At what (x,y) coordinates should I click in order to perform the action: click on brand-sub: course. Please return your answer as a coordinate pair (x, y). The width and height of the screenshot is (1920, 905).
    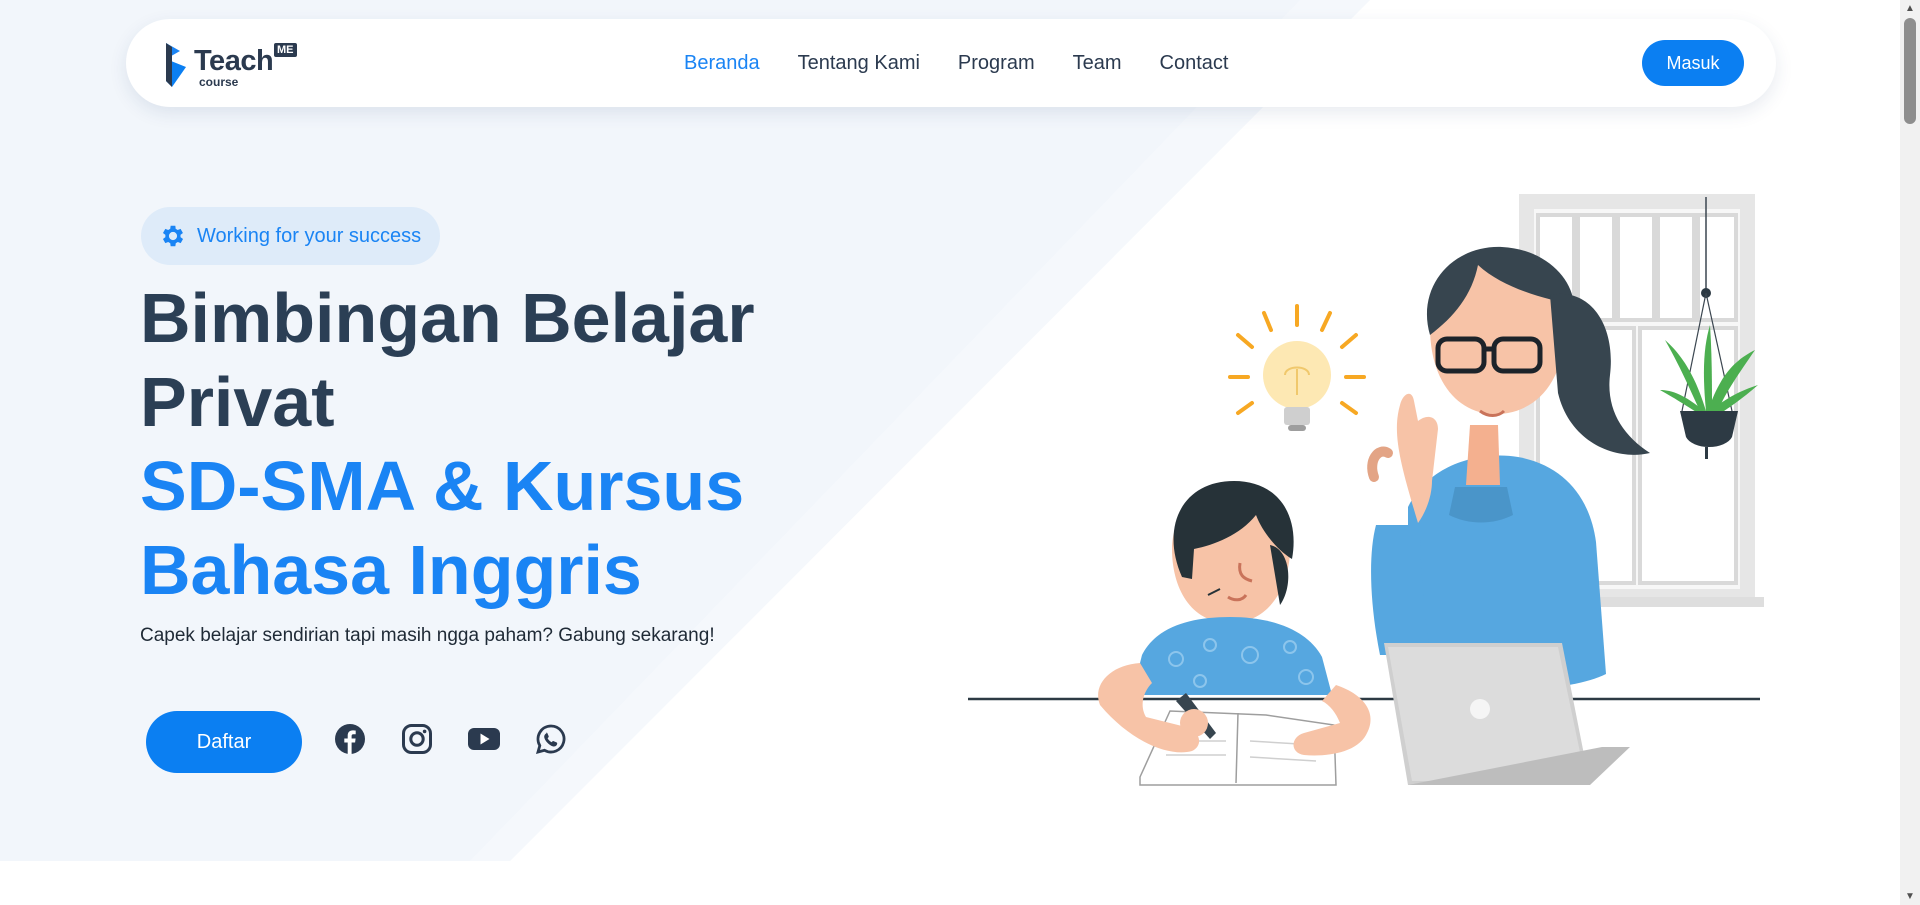
    Looking at the image, I should click on (219, 82).